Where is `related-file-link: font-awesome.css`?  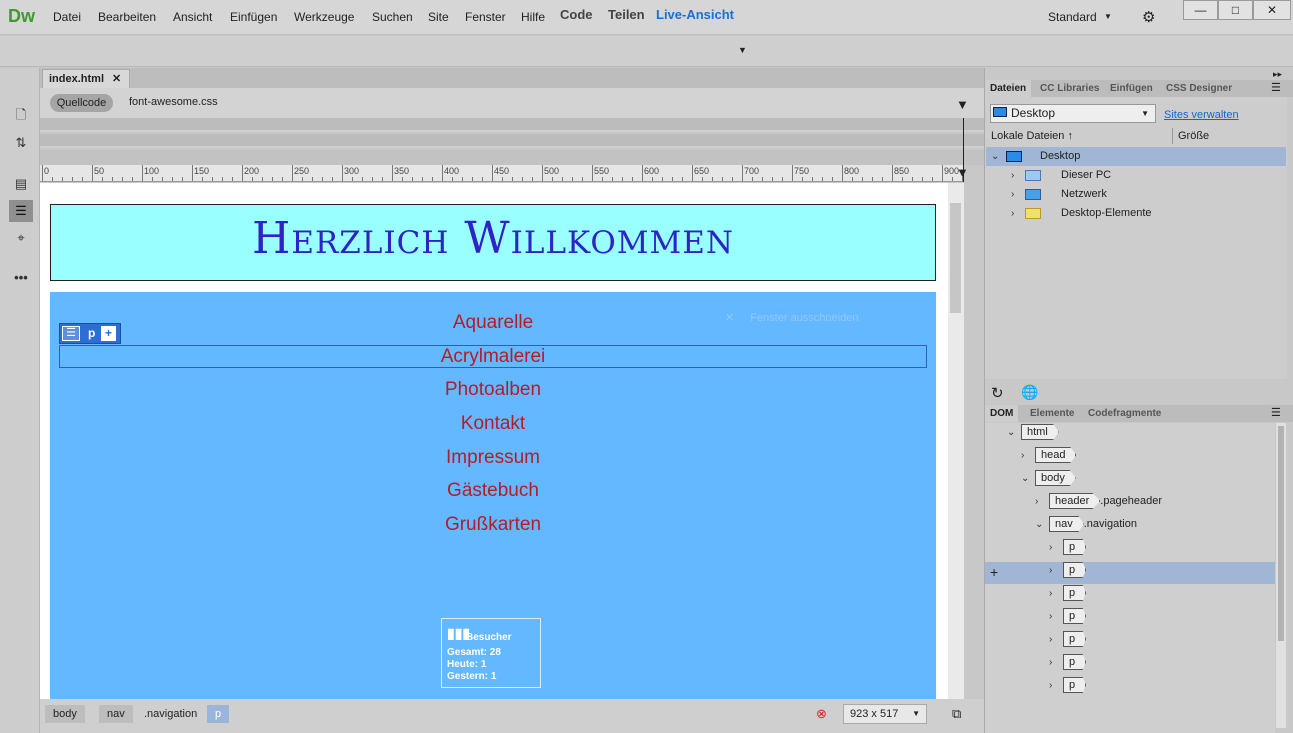 related-file-link: font-awesome.css is located at coordinates (173, 102).